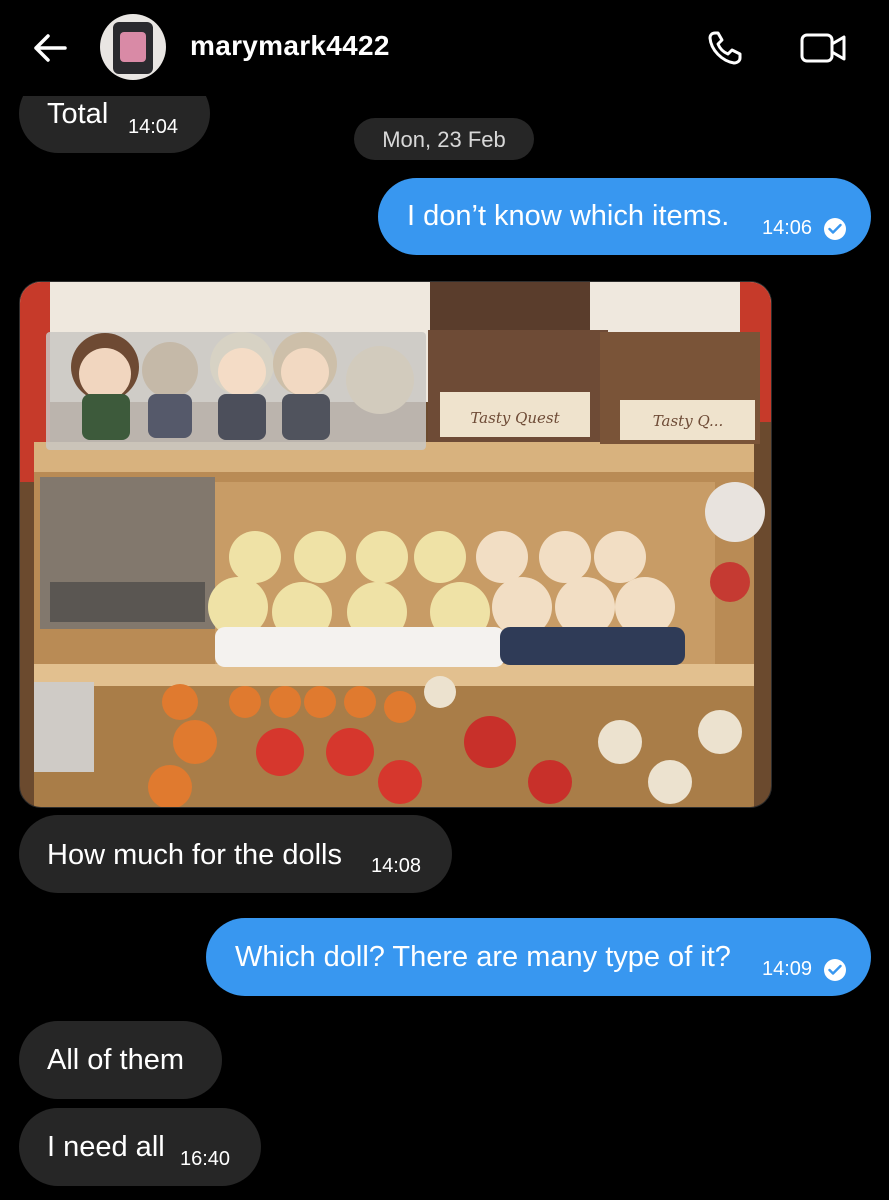 Image resolution: width=889 pixels, height=1200 pixels. I want to click on chat-header: marymark4422, so click(444, 48).